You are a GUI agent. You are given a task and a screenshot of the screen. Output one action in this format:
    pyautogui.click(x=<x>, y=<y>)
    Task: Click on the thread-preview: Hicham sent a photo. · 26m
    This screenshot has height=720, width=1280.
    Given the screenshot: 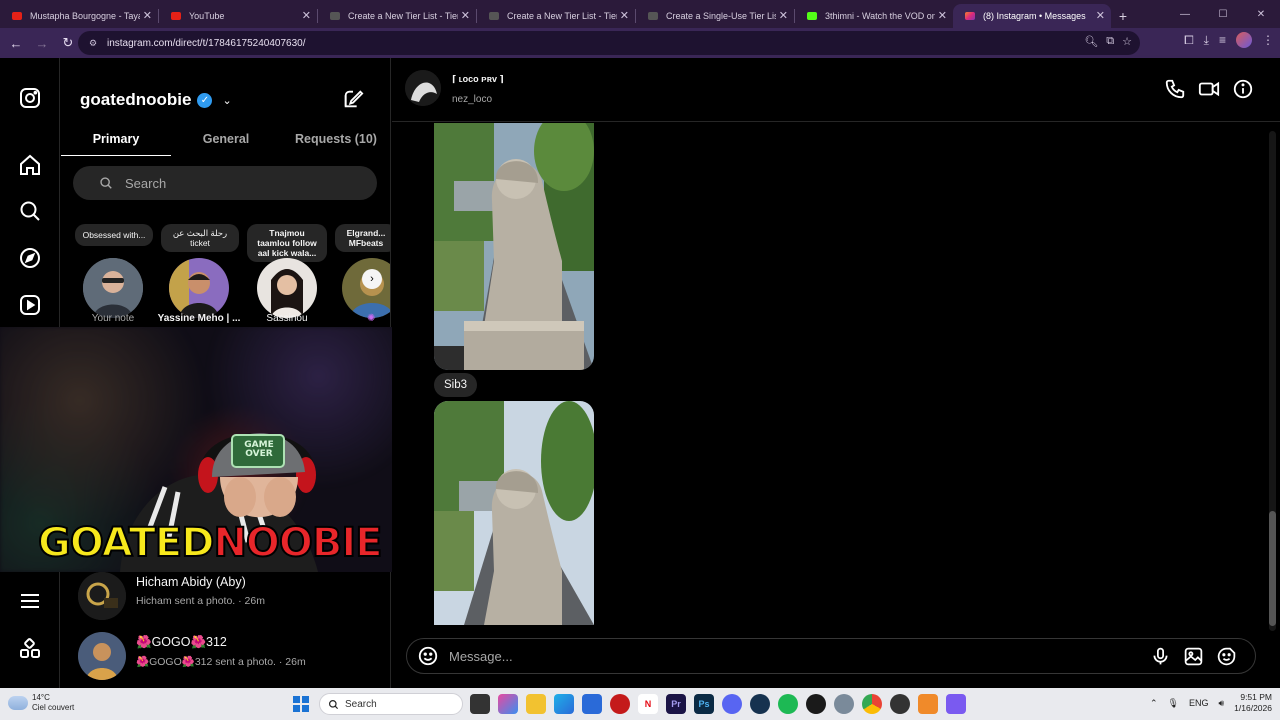 What is the action you would take?
    pyautogui.click(x=200, y=601)
    